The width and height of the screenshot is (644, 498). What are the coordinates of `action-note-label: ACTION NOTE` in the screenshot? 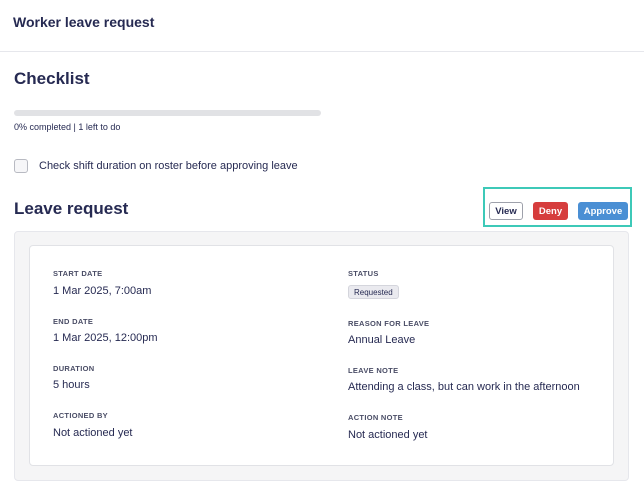 It's located at (375, 417).